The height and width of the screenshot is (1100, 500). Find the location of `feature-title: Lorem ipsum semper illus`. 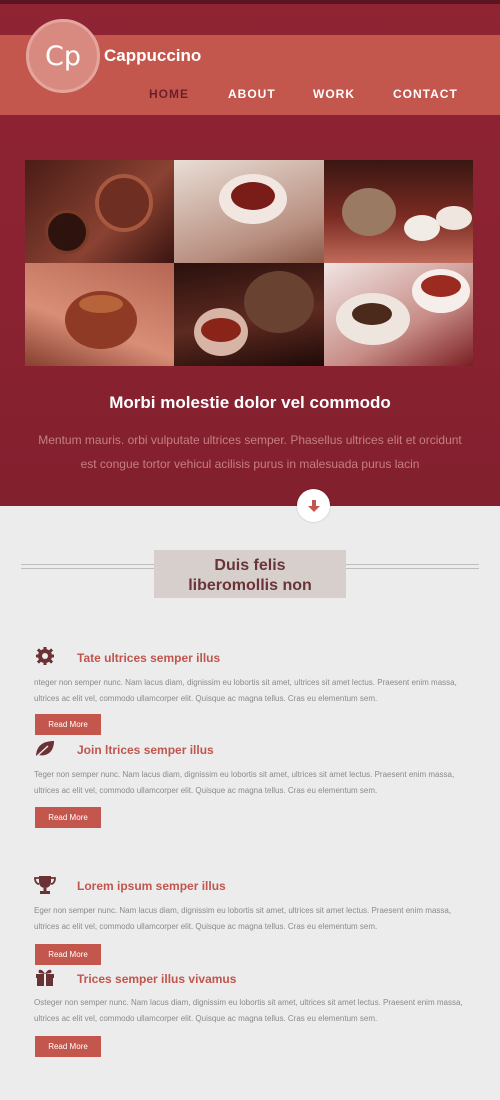

feature-title: Lorem ipsum semper illus is located at coordinates (151, 886).